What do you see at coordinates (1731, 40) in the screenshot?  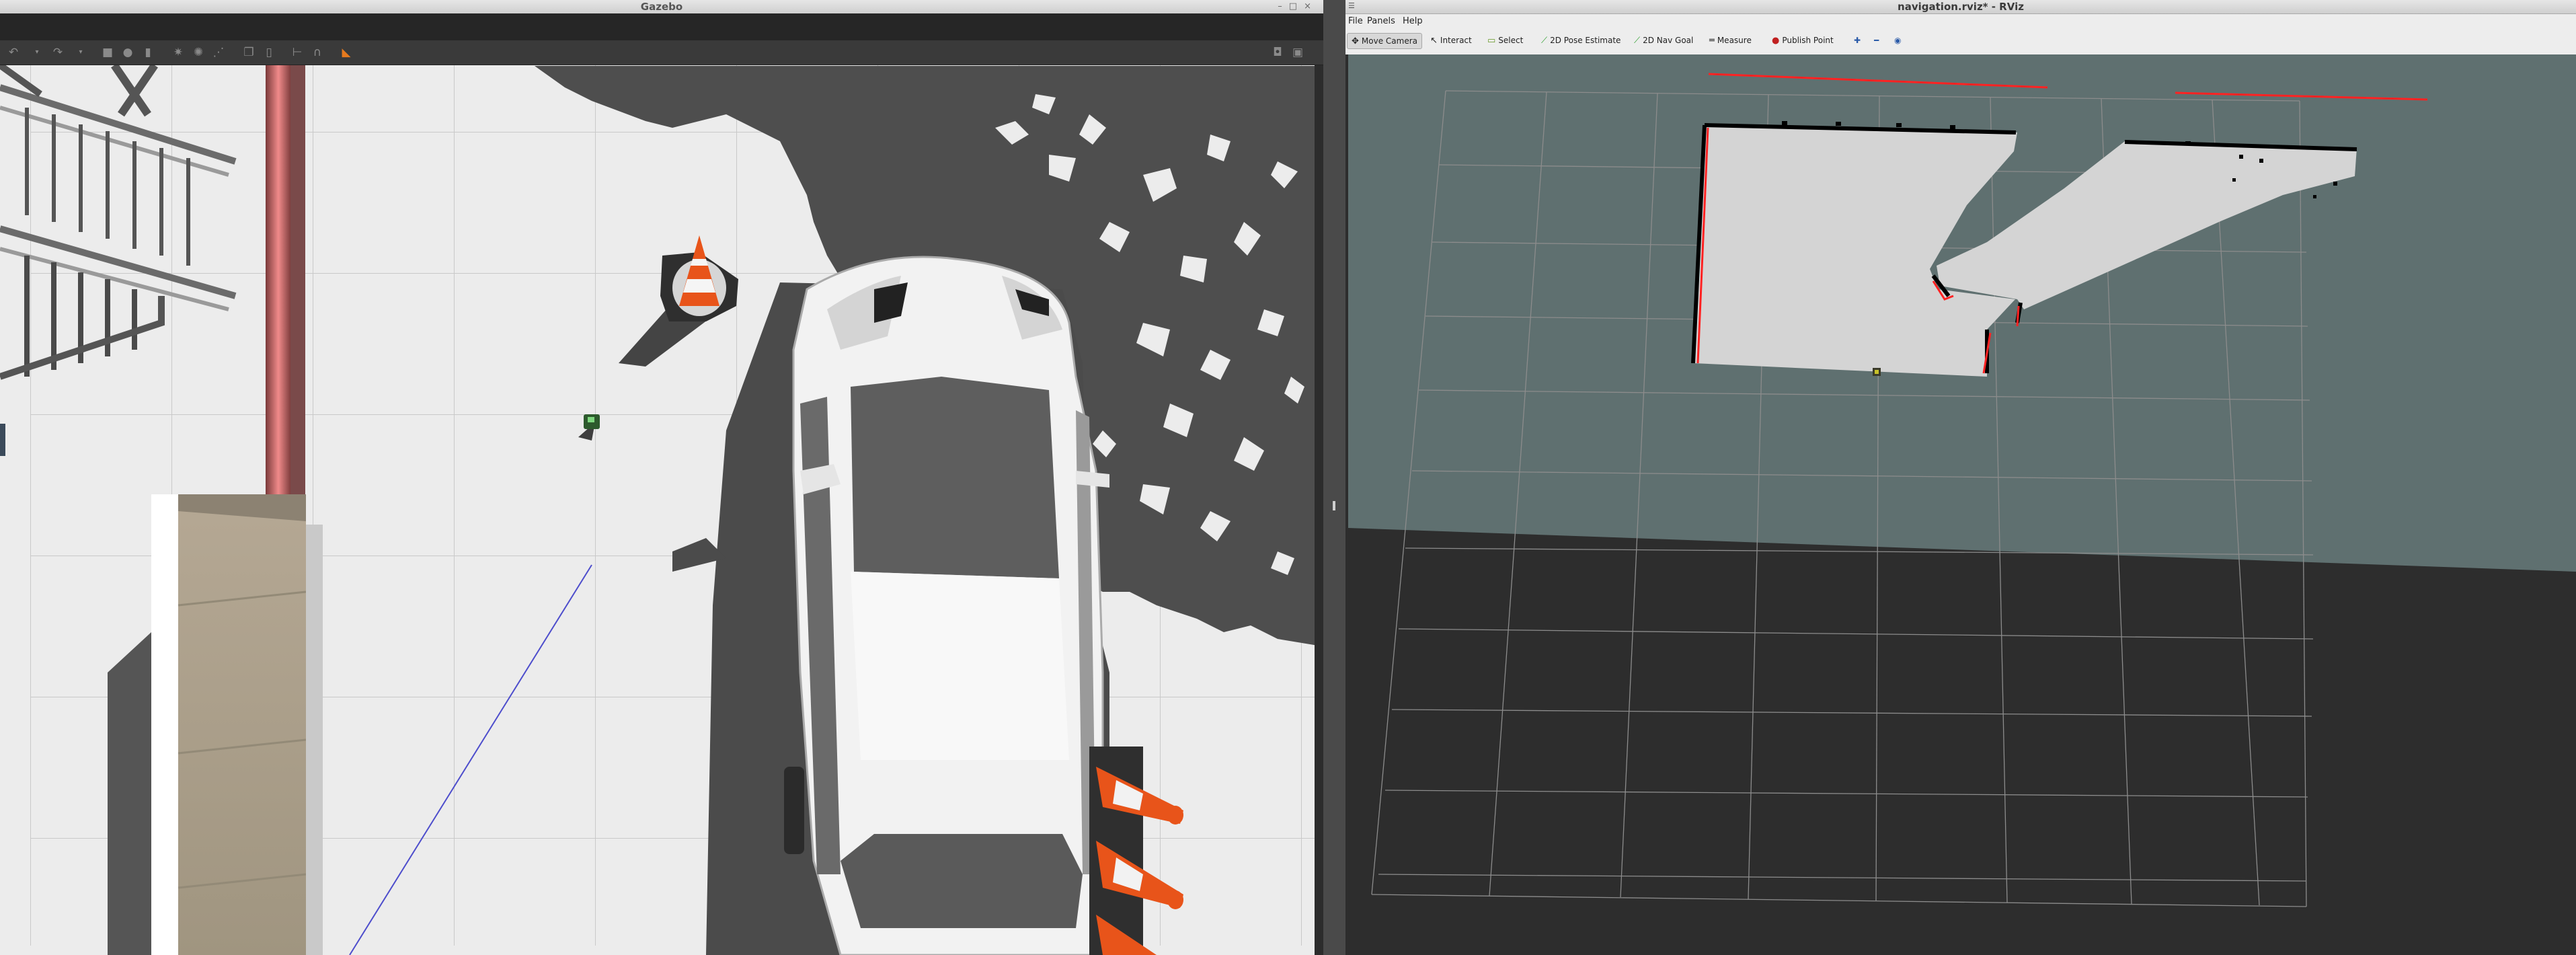 I see `measure-button: ═ Measure` at bounding box center [1731, 40].